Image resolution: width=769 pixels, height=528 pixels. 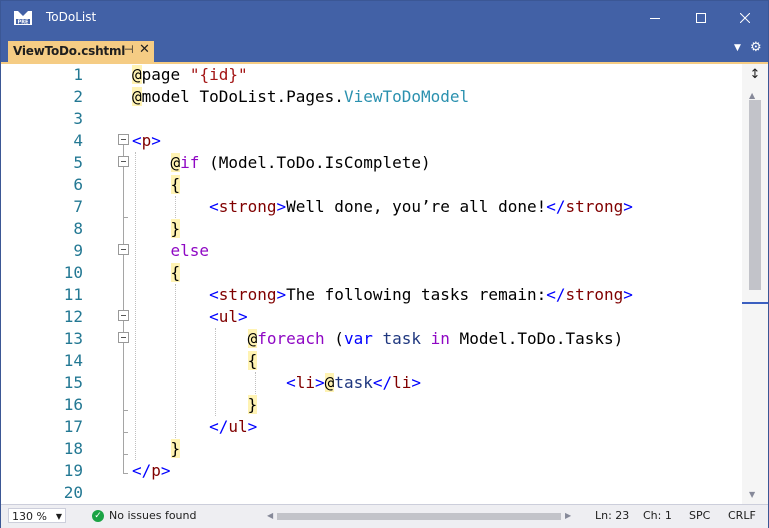 I want to click on token: ul, so click(x=228, y=316).